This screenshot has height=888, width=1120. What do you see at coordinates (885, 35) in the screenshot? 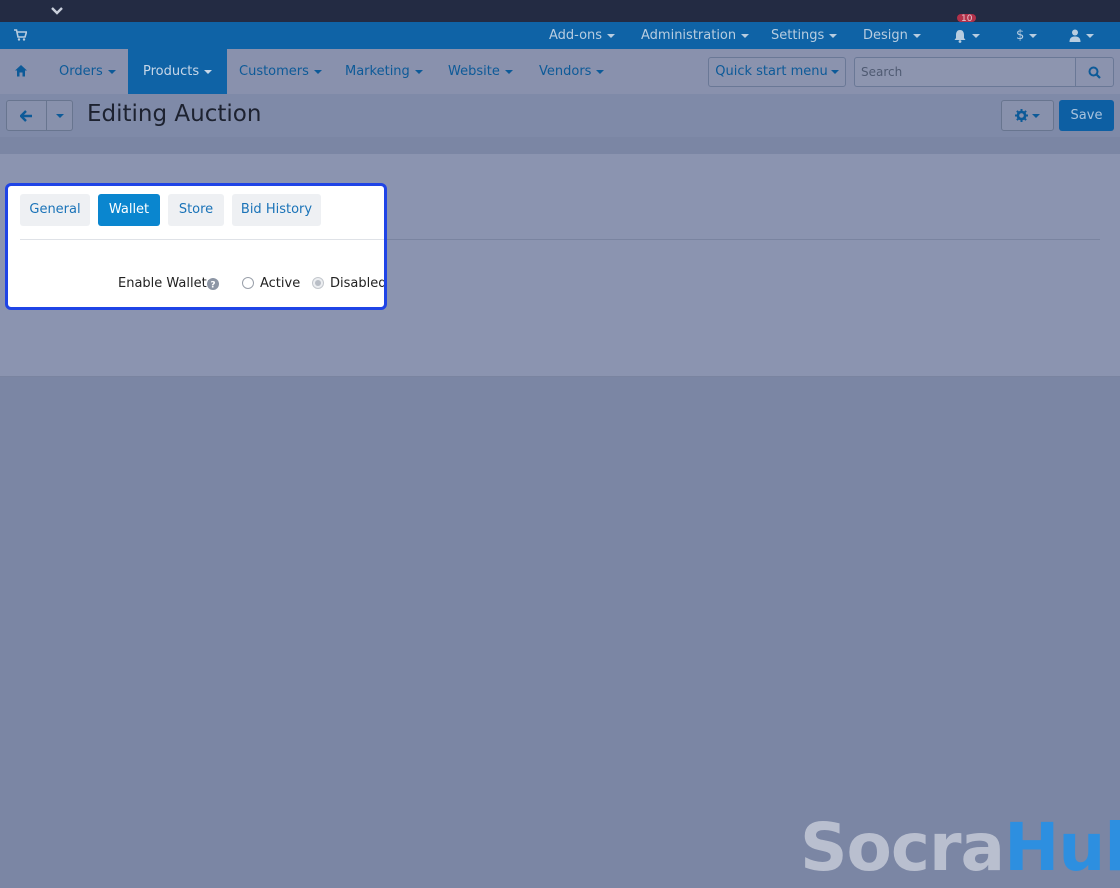
I see `admin-menu-label: Design` at bounding box center [885, 35].